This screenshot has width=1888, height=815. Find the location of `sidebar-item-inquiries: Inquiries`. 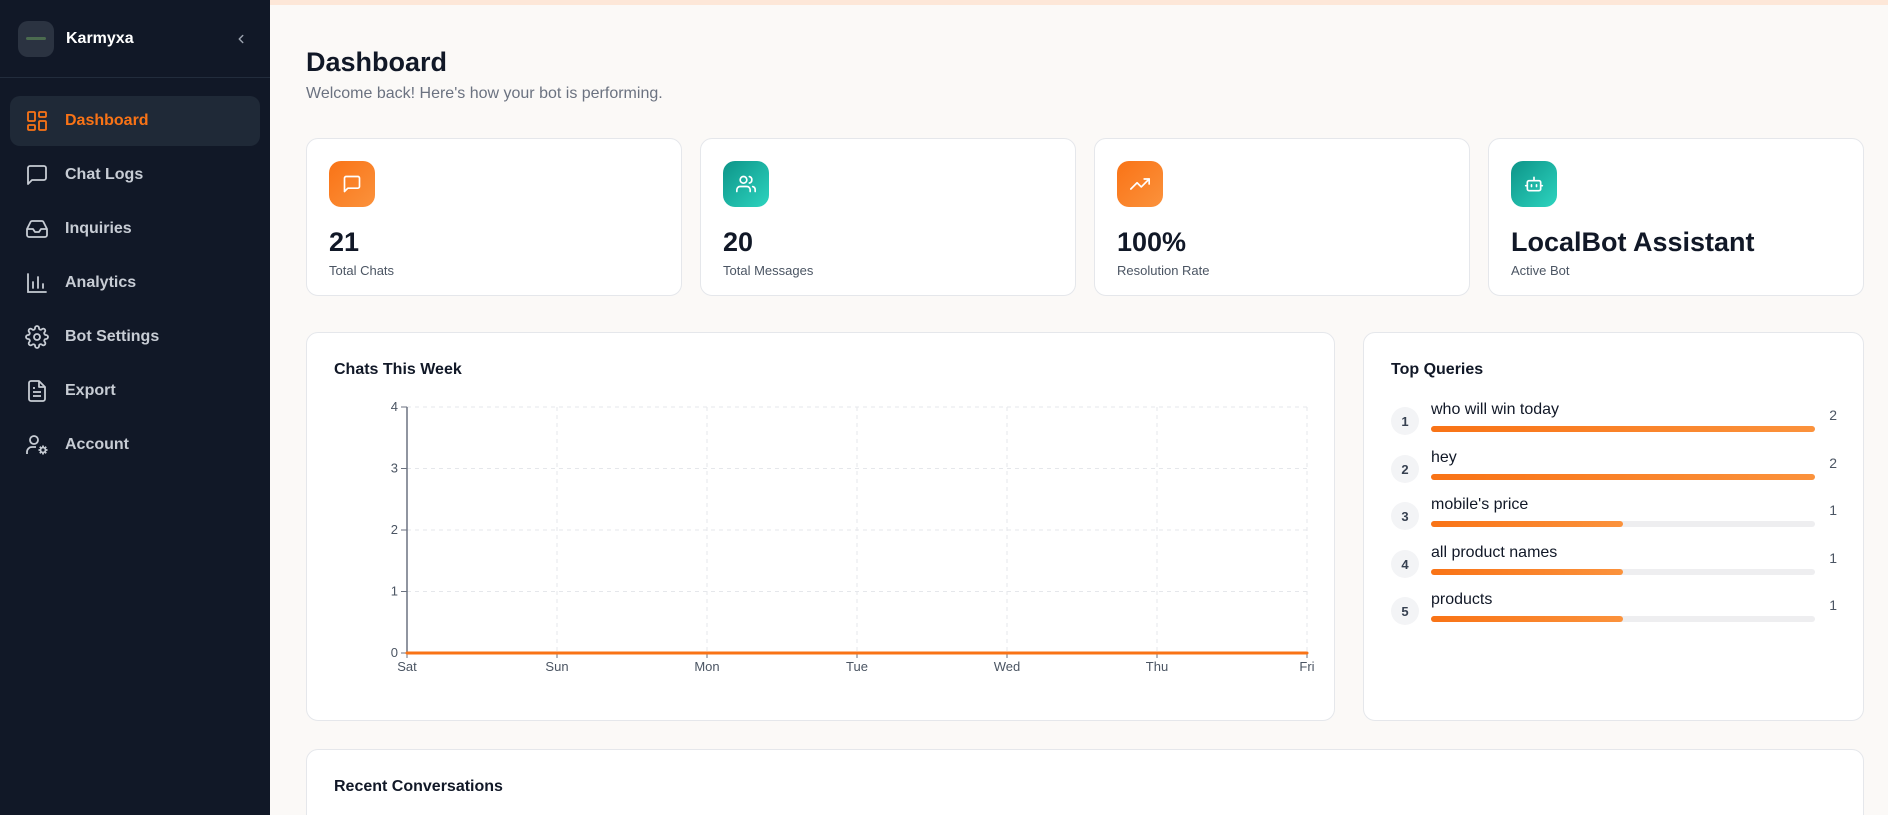

sidebar-item-inquiries: Inquiries is located at coordinates (135, 229).